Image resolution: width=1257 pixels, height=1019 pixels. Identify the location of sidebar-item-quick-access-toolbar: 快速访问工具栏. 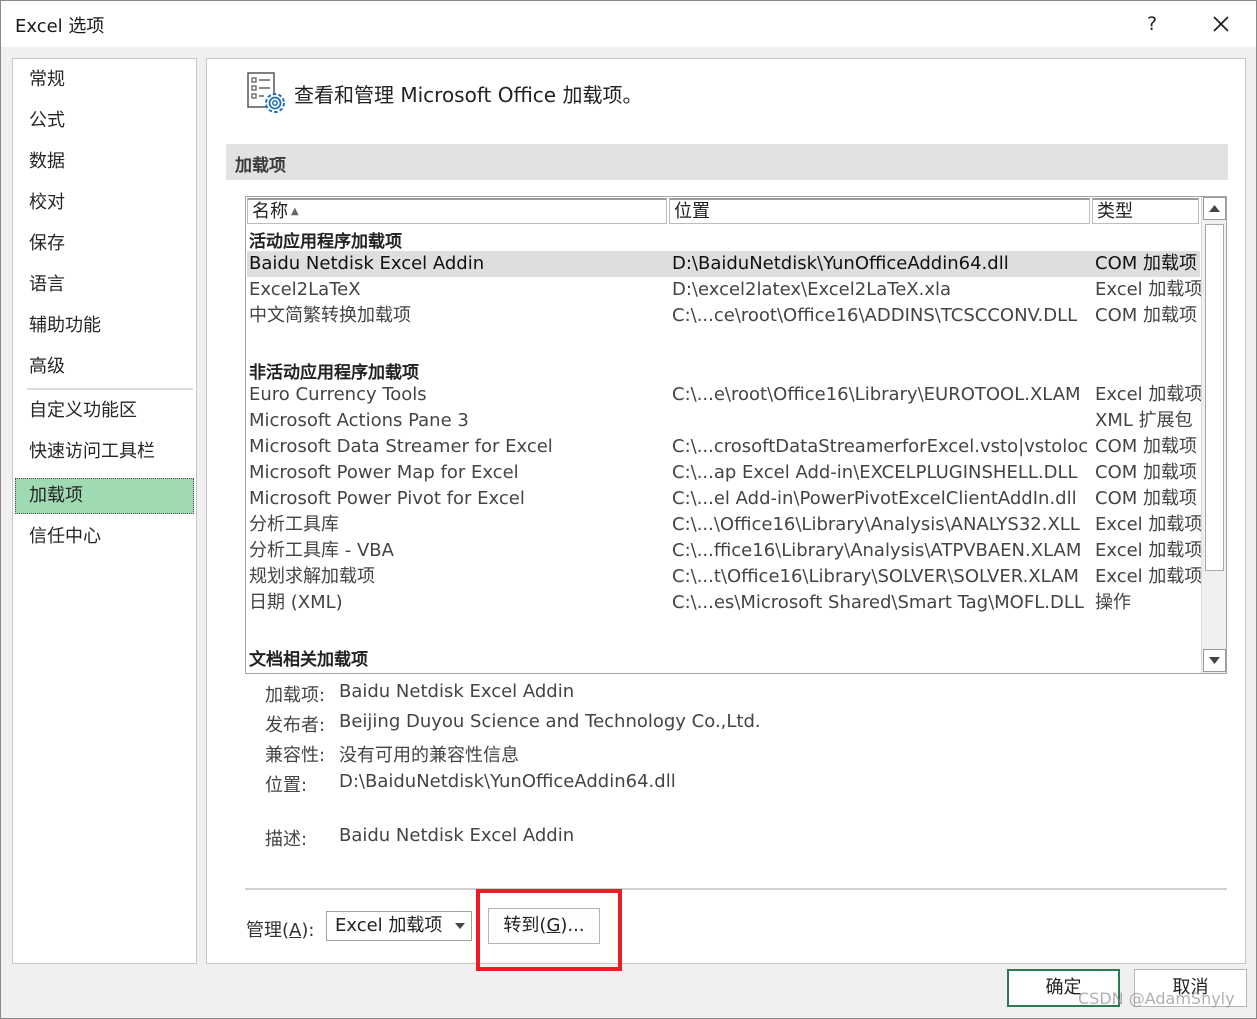
(104, 452).